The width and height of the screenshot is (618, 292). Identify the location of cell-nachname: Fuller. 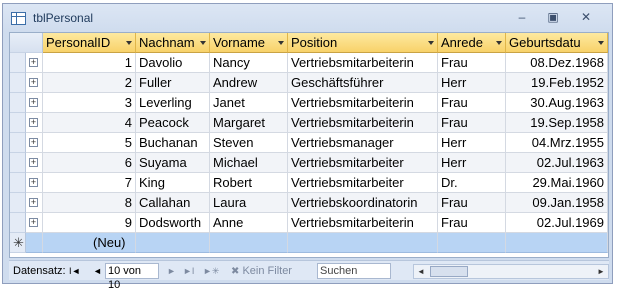
(173, 83).